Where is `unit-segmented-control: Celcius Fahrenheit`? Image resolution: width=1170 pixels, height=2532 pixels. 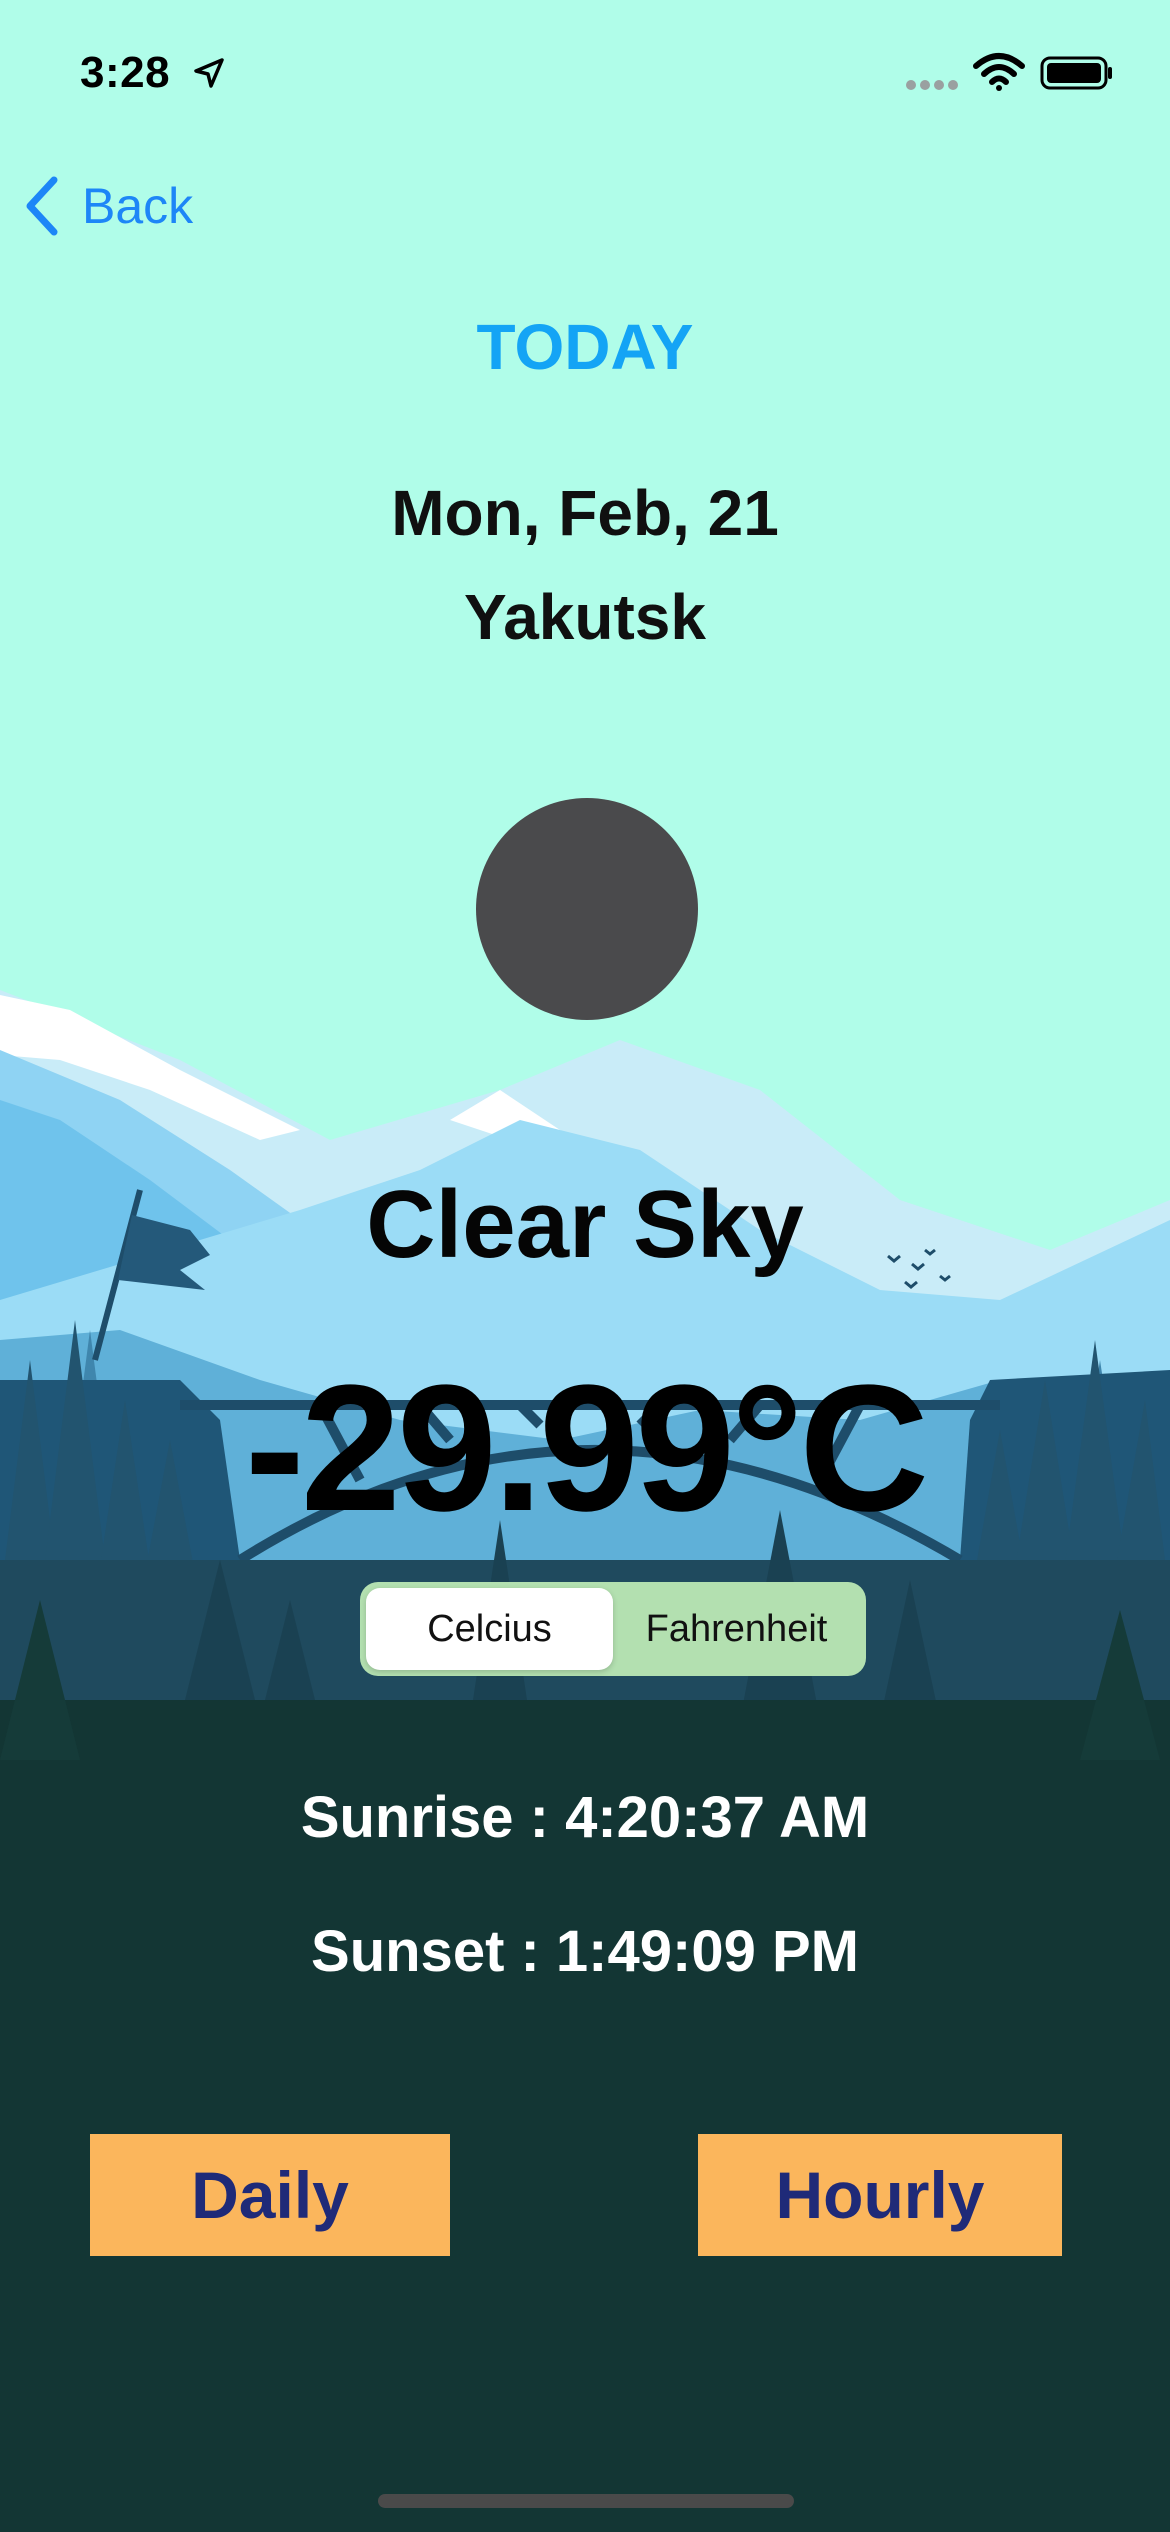 unit-segmented-control: Celcius Fahrenheit is located at coordinates (613, 1629).